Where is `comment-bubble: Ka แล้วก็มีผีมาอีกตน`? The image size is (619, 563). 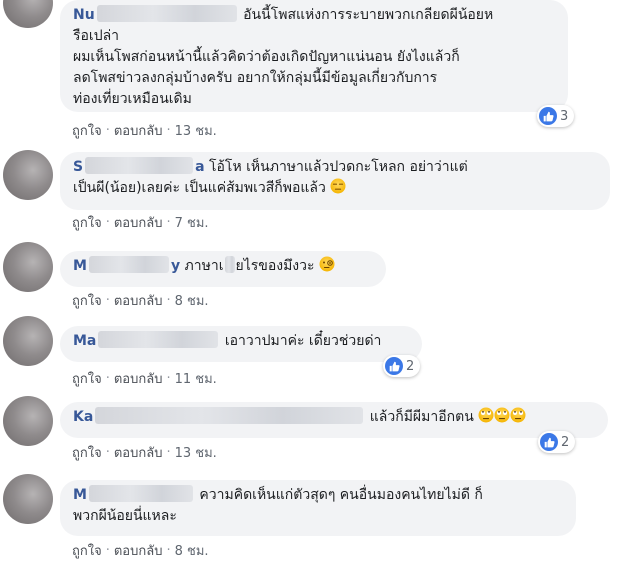 comment-bubble: Ka แล้วก็มีผีมาอีกตน is located at coordinates (334, 420).